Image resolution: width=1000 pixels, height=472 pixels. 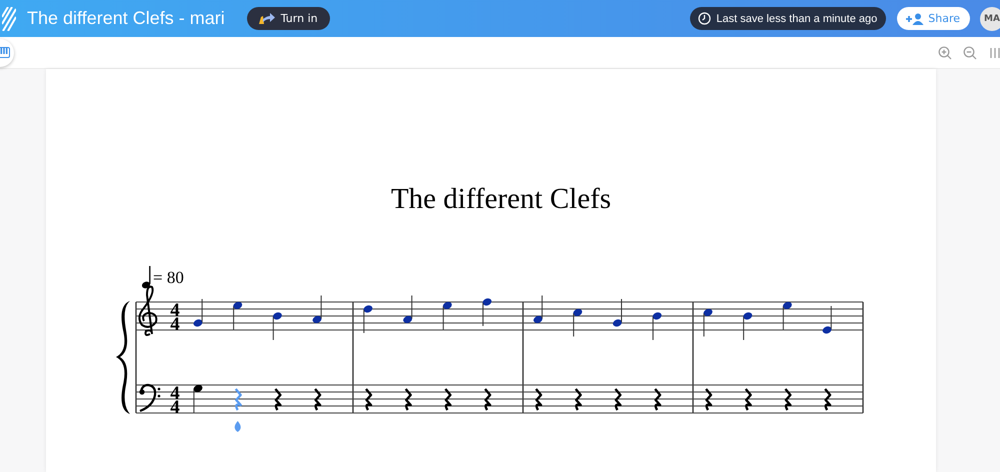 What do you see at coordinates (501, 199) in the screenshot?
I see `score-title: The different Clefs` at bounding box center [501, 199].